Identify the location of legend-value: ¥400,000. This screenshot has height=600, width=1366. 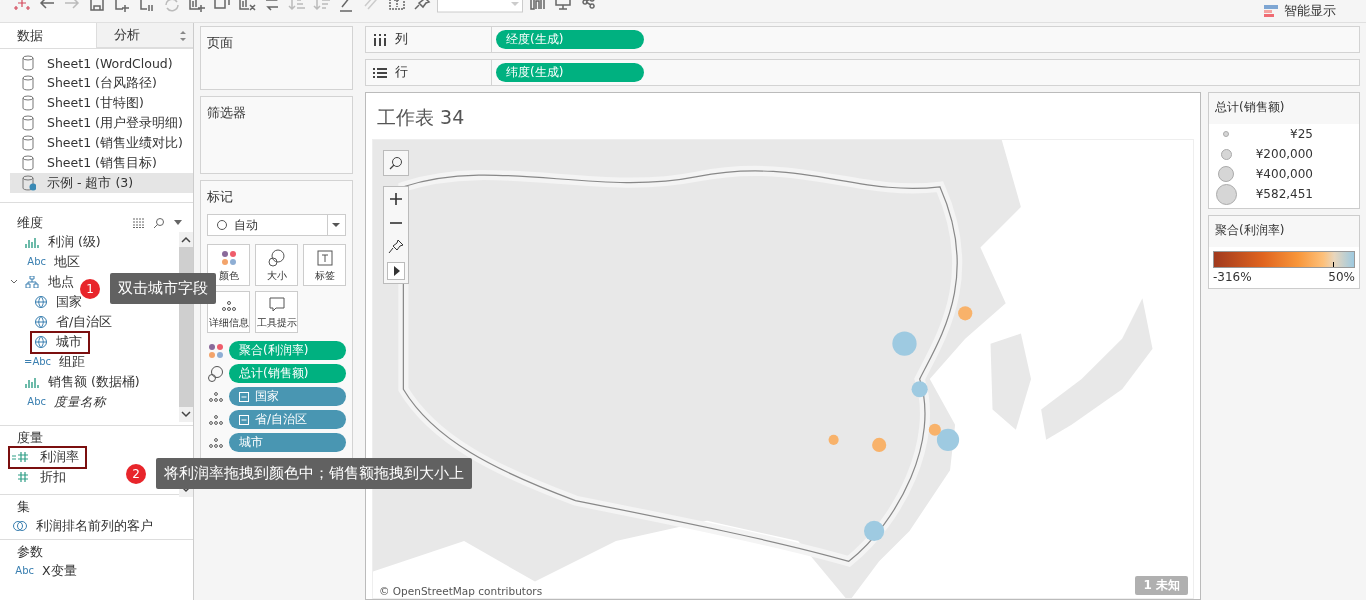
(1284, 174).